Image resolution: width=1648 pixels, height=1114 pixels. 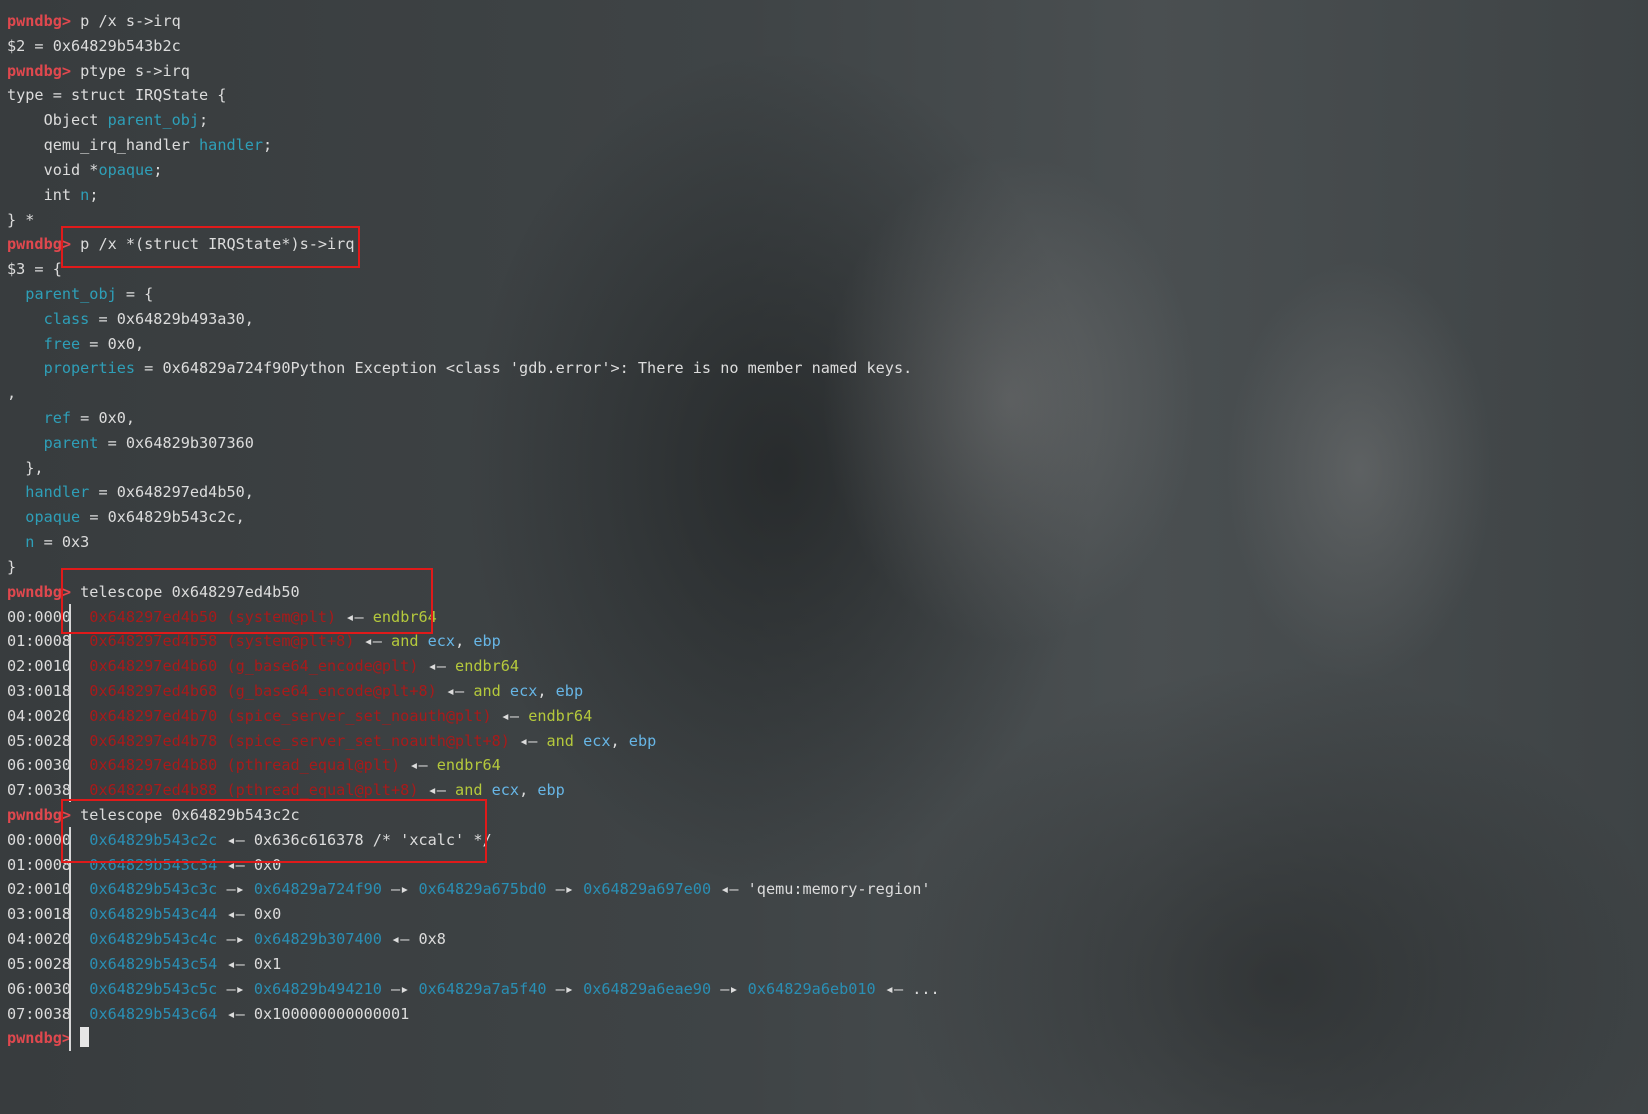 I want to click on terminal-line: parent = 0x64829b307360, so click(x=473, y=443).